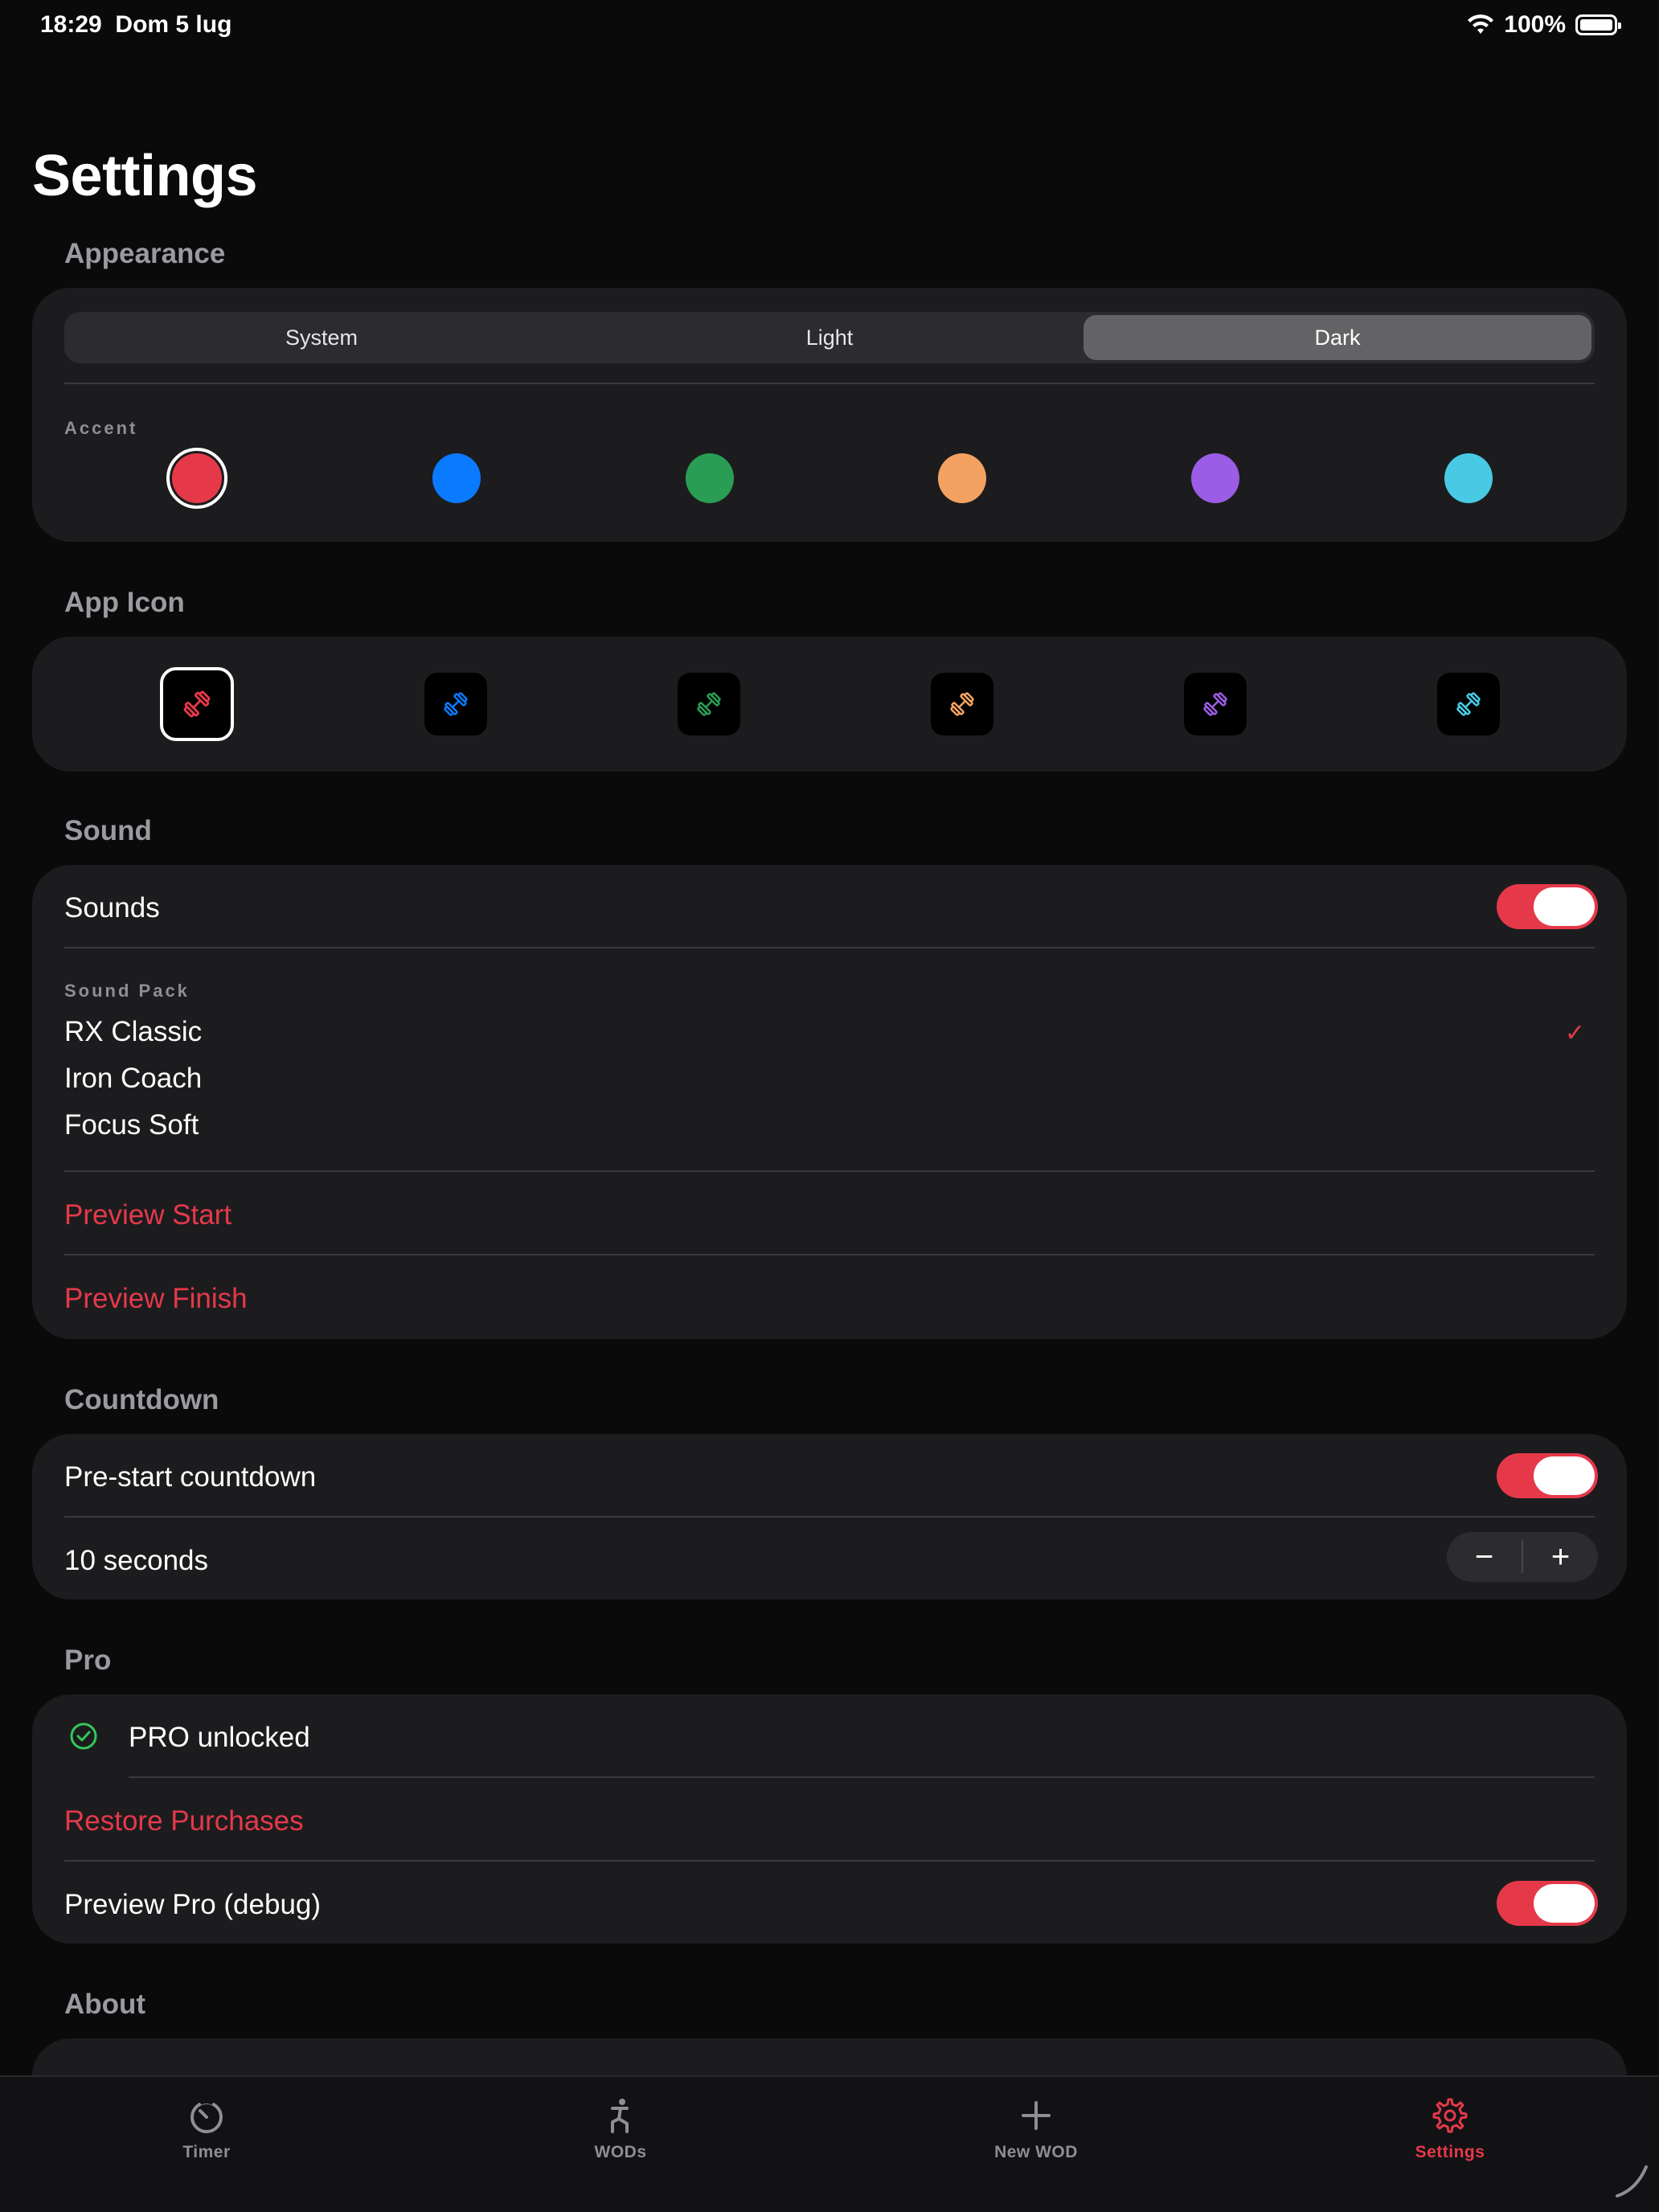 The image size is (1659, 2212). I want to click on app-icon-cyan, so click(1468, 704).